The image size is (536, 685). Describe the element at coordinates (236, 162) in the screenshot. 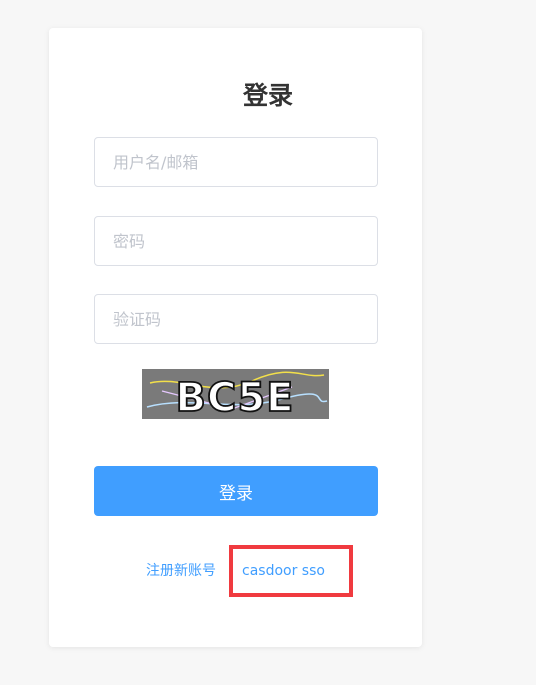

I see `username-input` at that location.